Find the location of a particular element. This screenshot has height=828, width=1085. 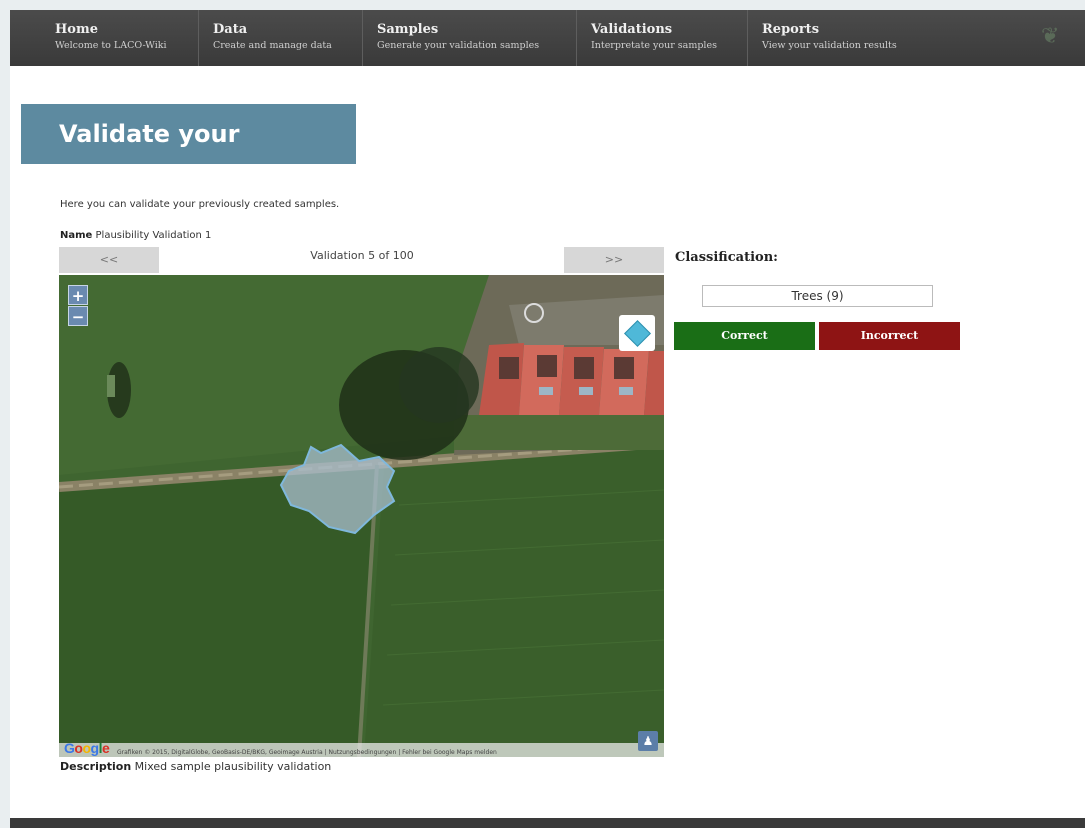

nav-reports-title: Reports is located at coordinates (791, 29).